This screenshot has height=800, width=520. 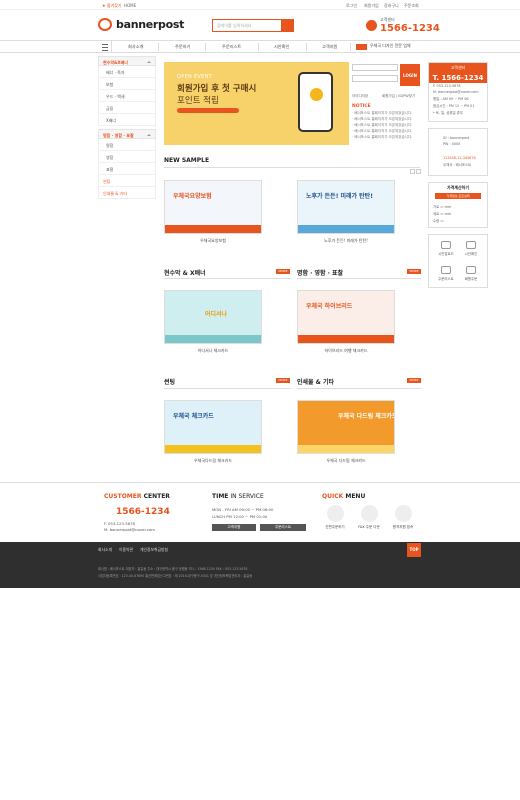 I want to click on sample-card: 우체국 하이브리드, so click(x=346, y=317).